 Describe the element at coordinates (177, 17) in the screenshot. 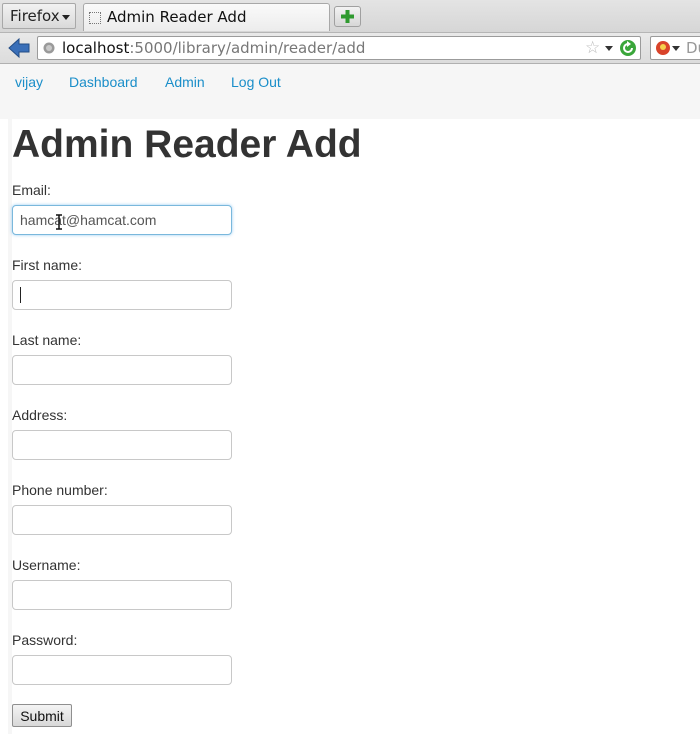

I see `tab-title: Admin Reader Add` at that location.